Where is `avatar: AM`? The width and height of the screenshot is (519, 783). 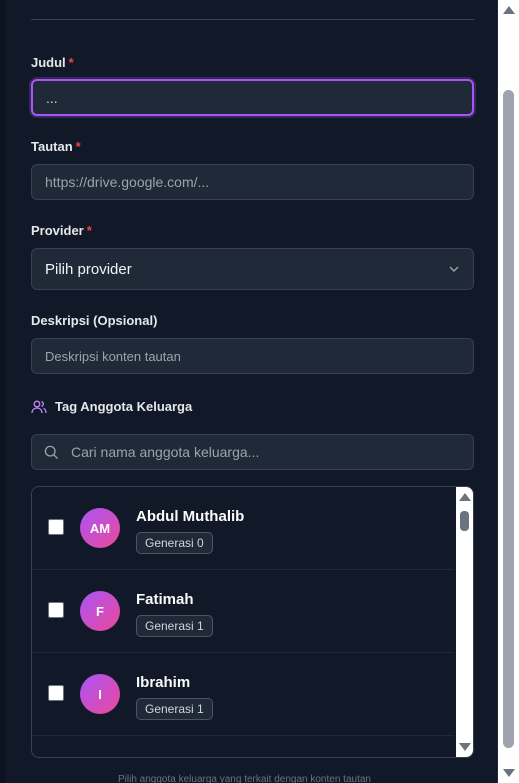 avatar: AM is located at coordinates (100, 528).